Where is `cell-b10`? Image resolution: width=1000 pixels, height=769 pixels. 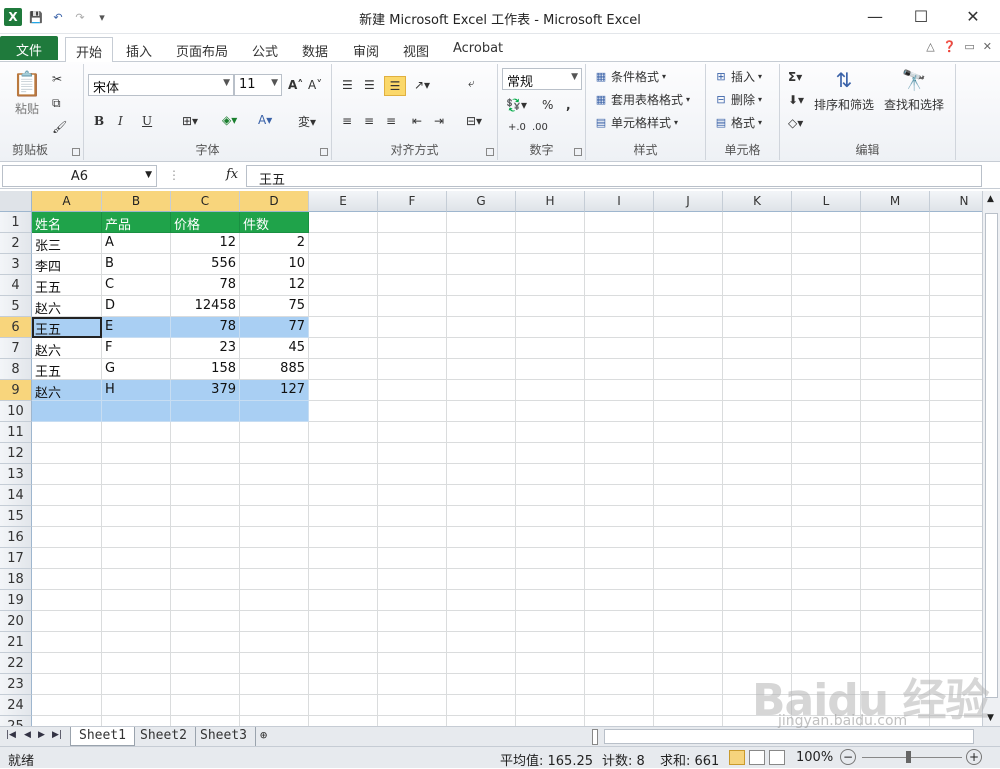 cell-b10 is located at coordinates (136, 411).